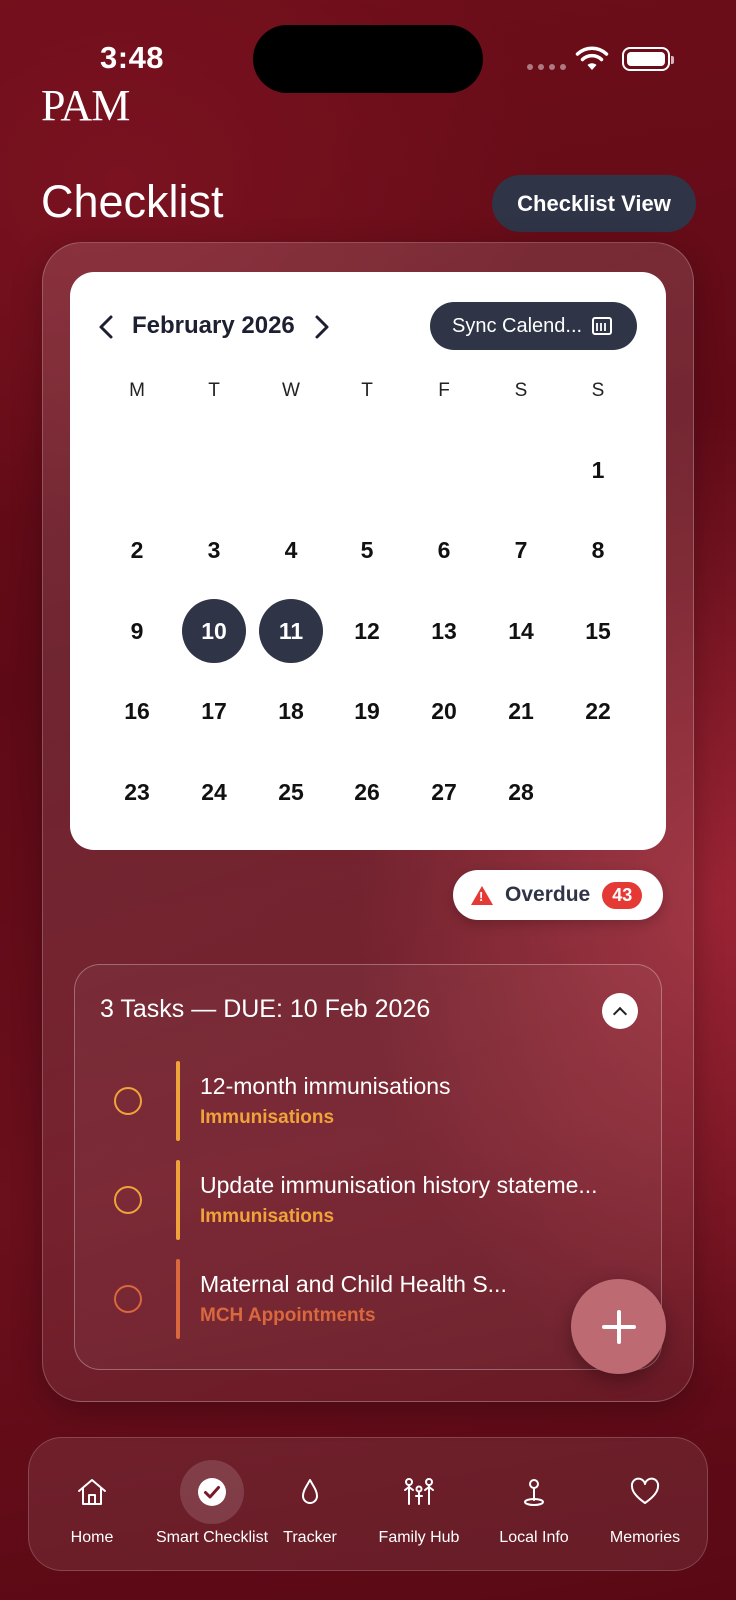  I want to click on calendar-day: 23, so click(137, 792).